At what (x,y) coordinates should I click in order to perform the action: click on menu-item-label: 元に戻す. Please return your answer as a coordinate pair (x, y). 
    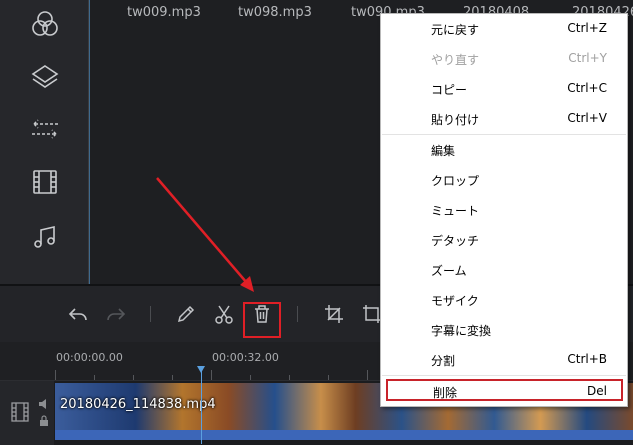
    Looking at the image, I should click on (455, 30).